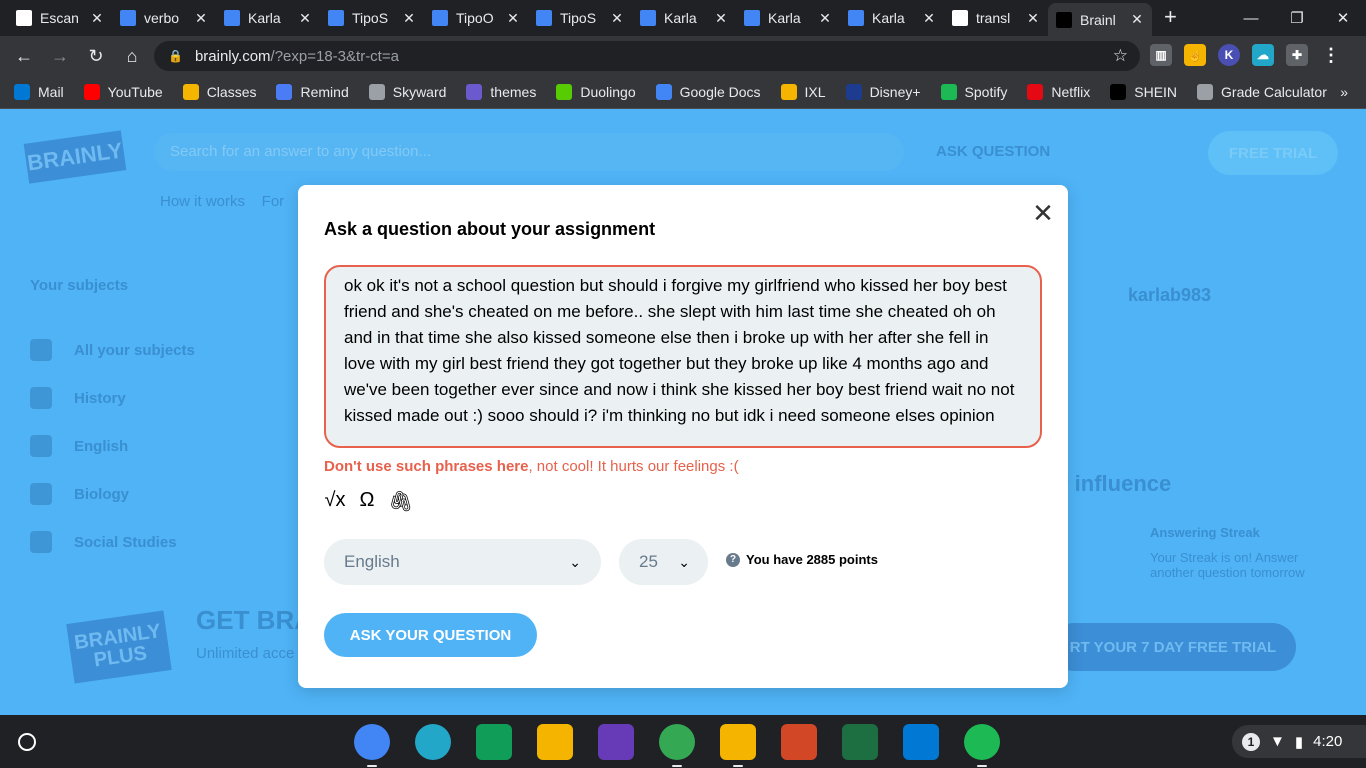 This screenshot has width=1366, height=768. Describe the element at coordinates (1161, 55) in the screenshot. I see `reading-list-icon: ▥` at that location.